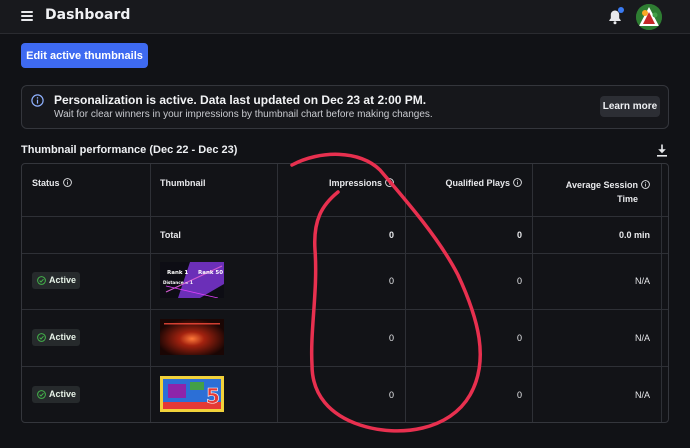  What do you see at coordinates (630, 106) in the screenshot?
I see `learn-more-button: Learn more` at bounding box center [630, 106].